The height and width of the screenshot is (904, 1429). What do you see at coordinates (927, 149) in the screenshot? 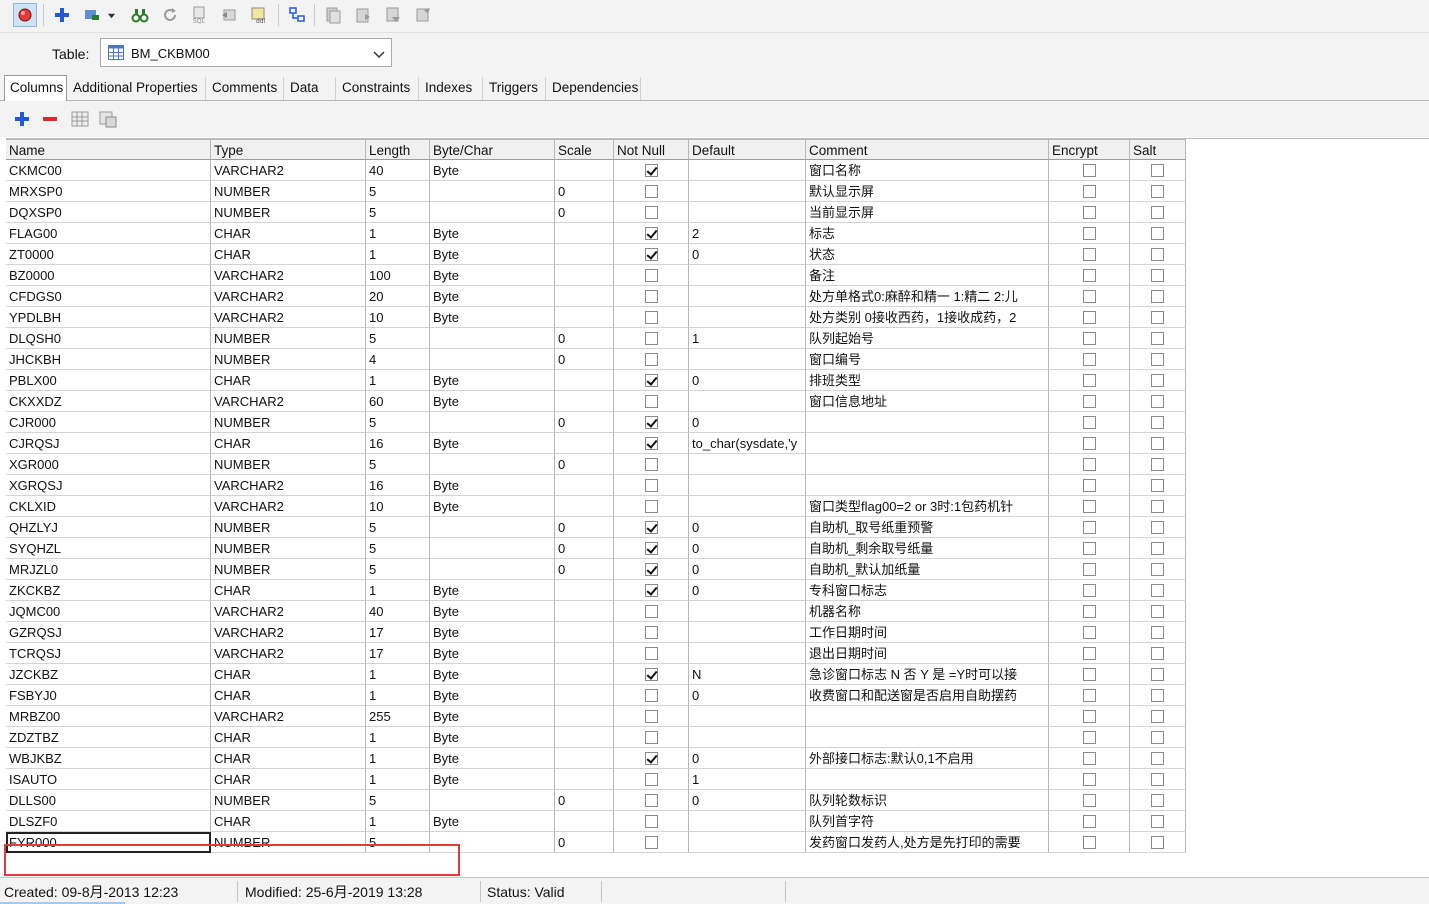
I see `column-header-comment: Comment` at bounding box center [927, 149].